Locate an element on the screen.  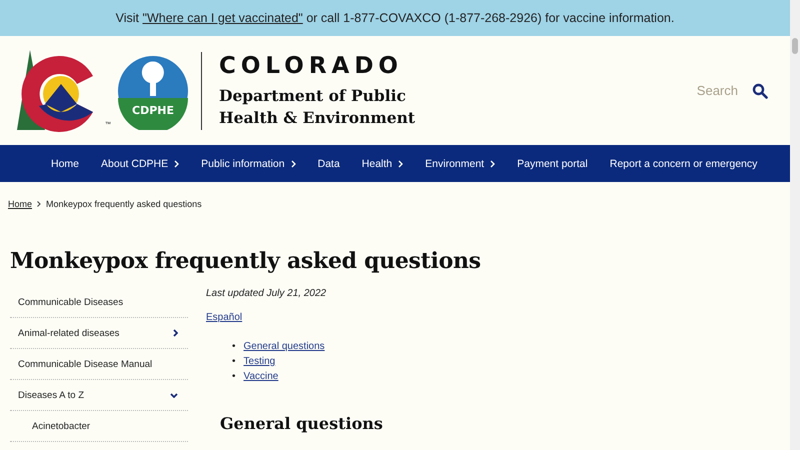
sidebar-item: Communicable Diseases is located at coordinates (99, 302).